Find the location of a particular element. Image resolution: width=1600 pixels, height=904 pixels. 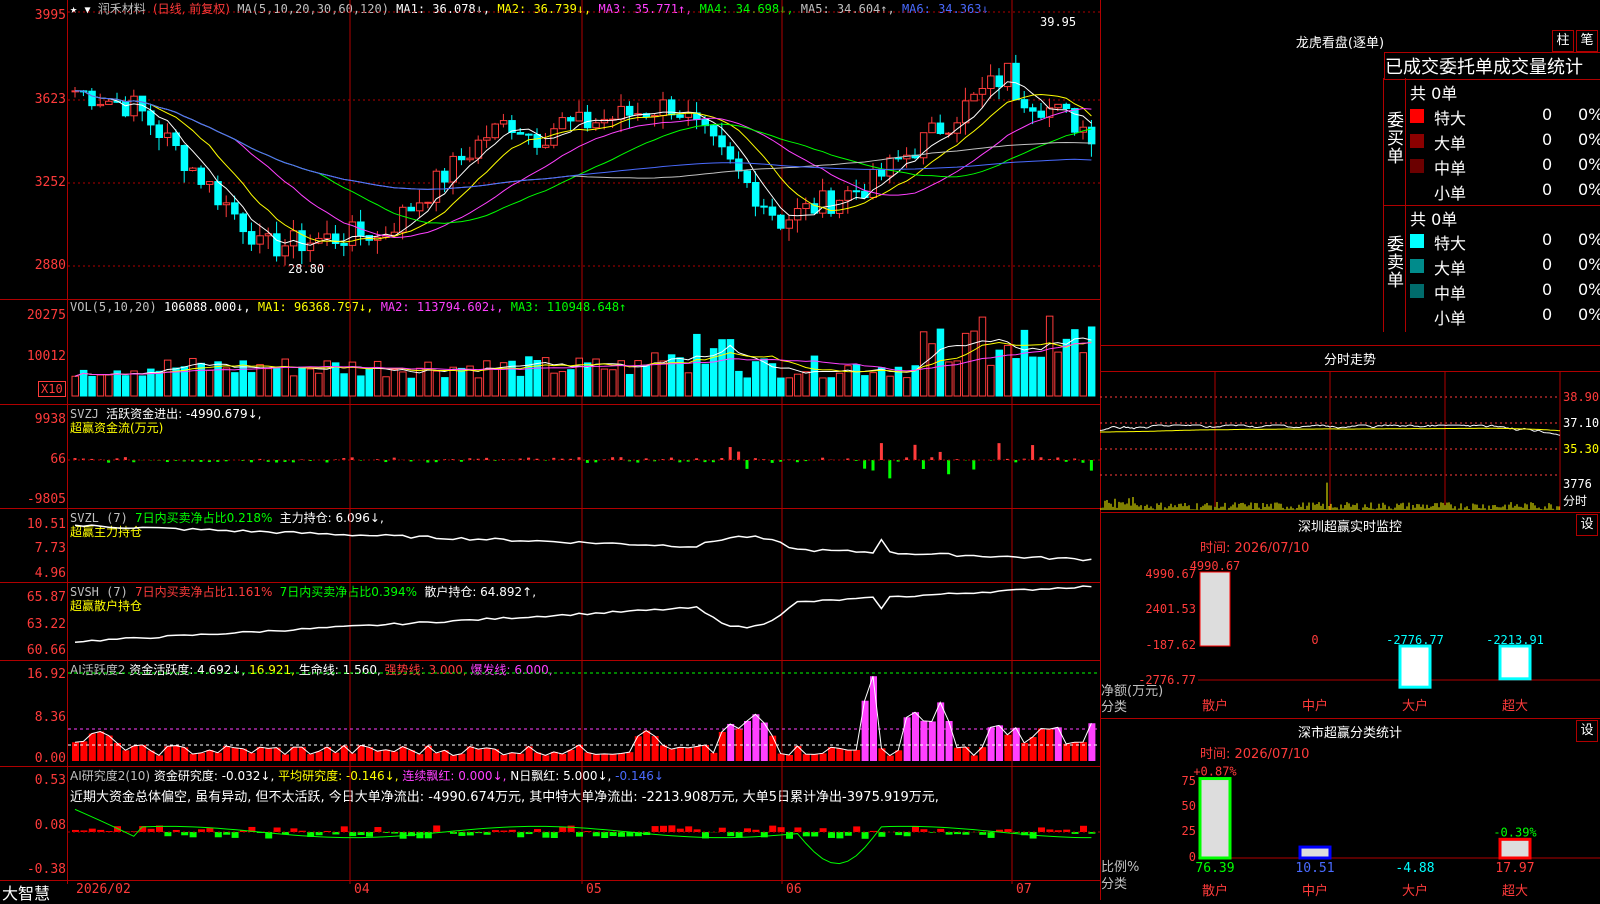

buy-side-label: 委买单 is located at coordinates (1395, 139).